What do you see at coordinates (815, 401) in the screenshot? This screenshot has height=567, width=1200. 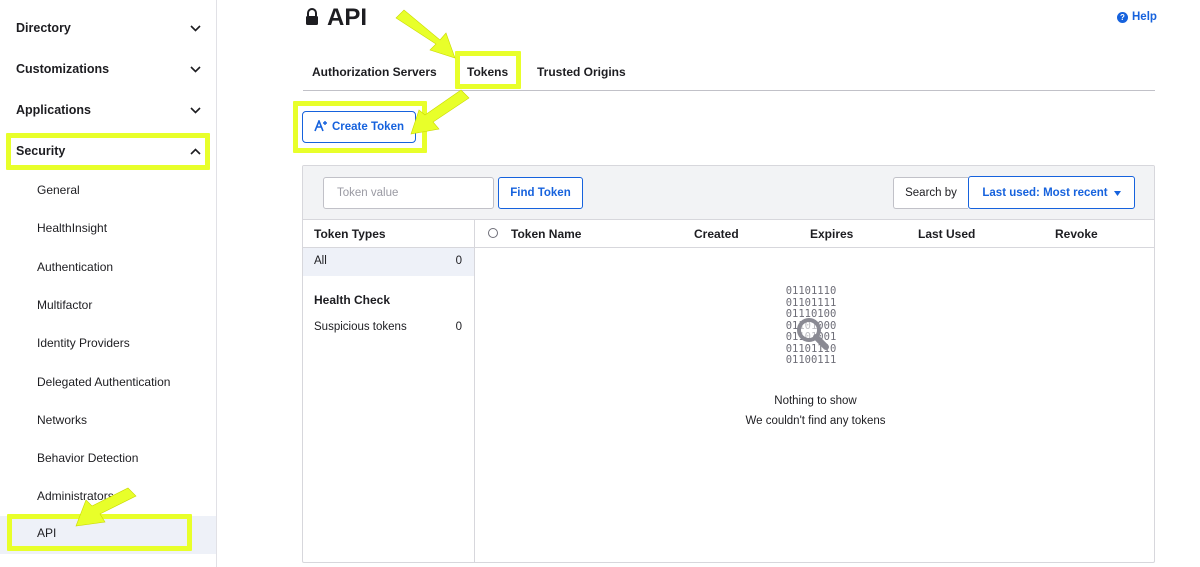 I see `empty-title: Nothing to show` at bounding box center [815, 401].